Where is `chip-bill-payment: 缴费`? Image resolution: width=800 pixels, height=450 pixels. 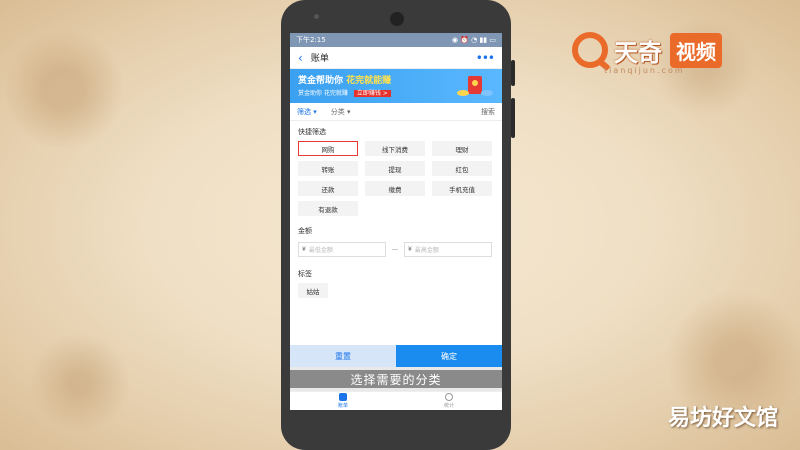 chip-bill-payment: 缴费 is located at coordinates (395, 188).